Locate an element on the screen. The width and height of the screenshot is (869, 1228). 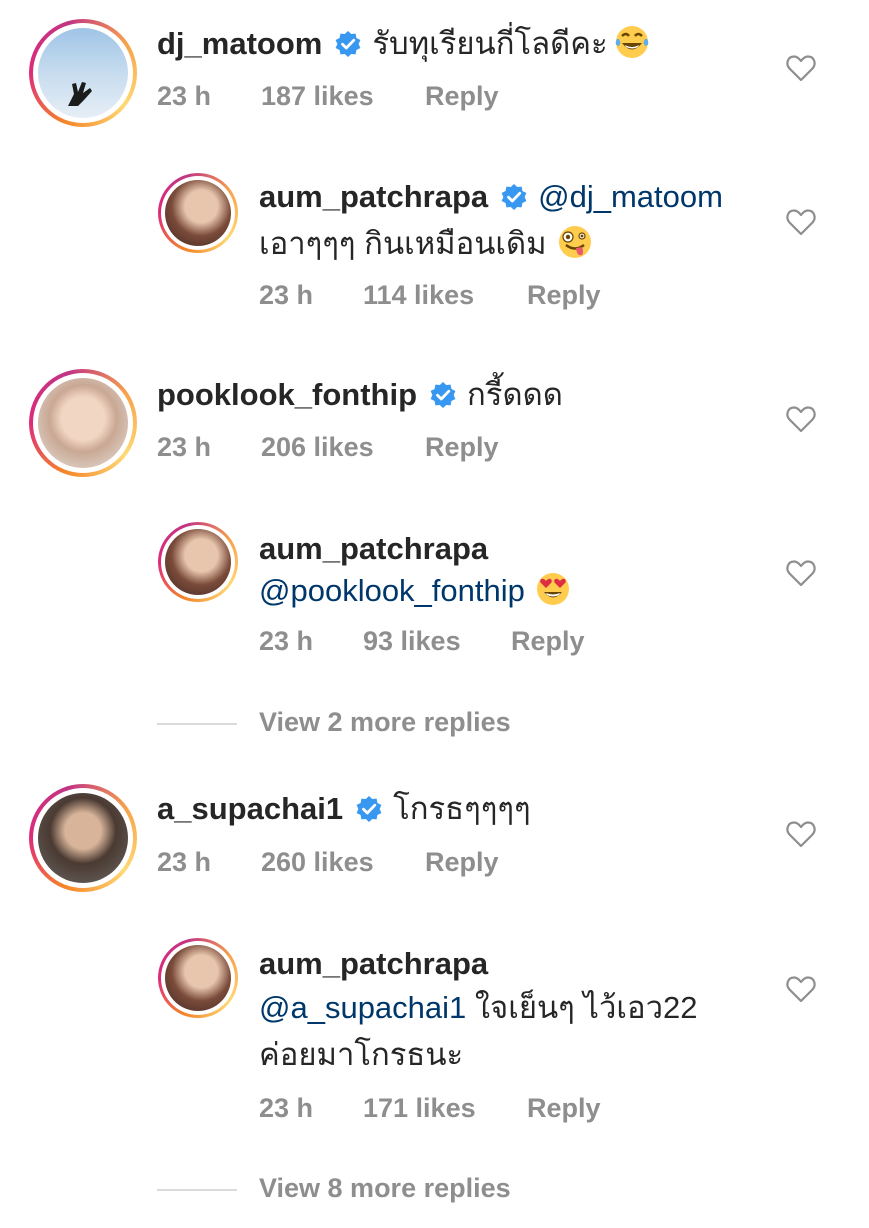
reply-text: เอาๆๆๆ กินเหมือนเดิม is located at coordinates (403, 243).